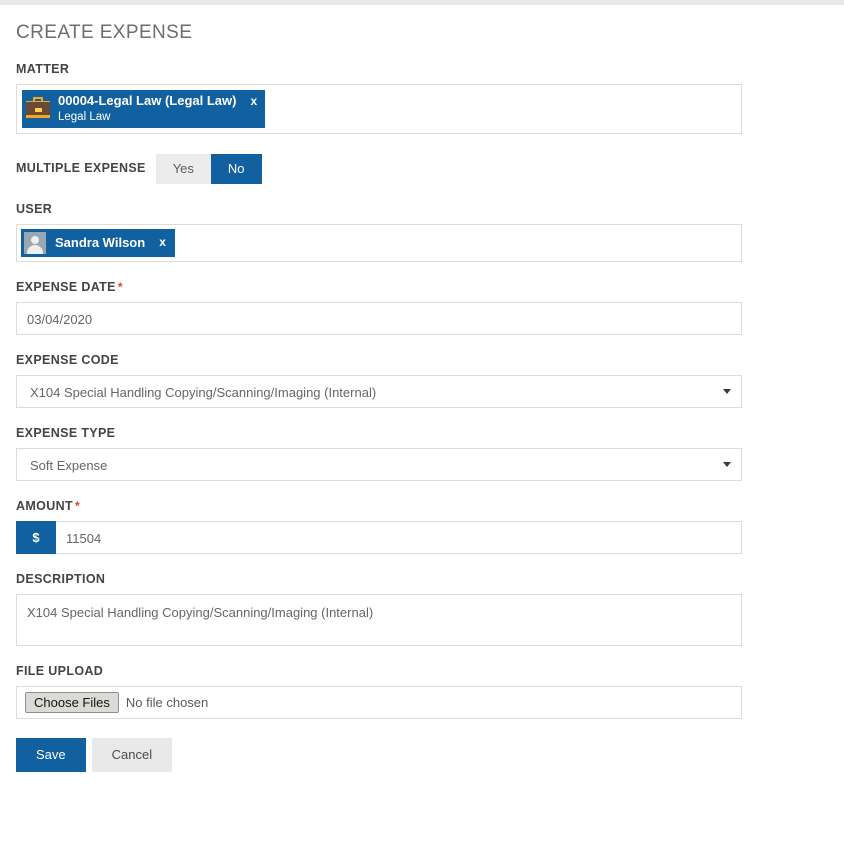 Image resolution: width=844 pixels, height=857 pixels. What do you see at coordinates (38, 108) in the screenshot?
I see `briefcase-icon` at bounding box center [38, 108].